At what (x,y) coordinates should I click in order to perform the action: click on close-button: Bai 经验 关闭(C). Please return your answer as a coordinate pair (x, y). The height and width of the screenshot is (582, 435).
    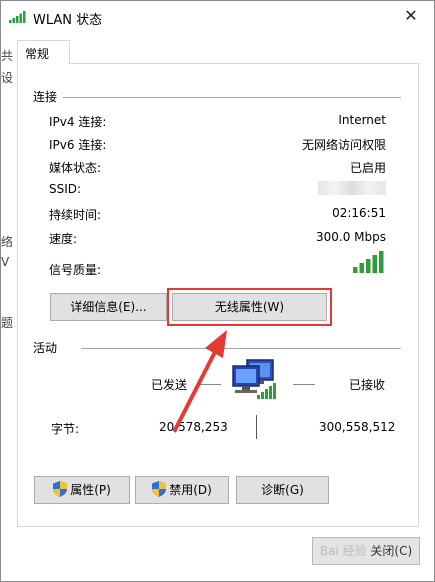
    Looking at the image, I should click on (366, 551).